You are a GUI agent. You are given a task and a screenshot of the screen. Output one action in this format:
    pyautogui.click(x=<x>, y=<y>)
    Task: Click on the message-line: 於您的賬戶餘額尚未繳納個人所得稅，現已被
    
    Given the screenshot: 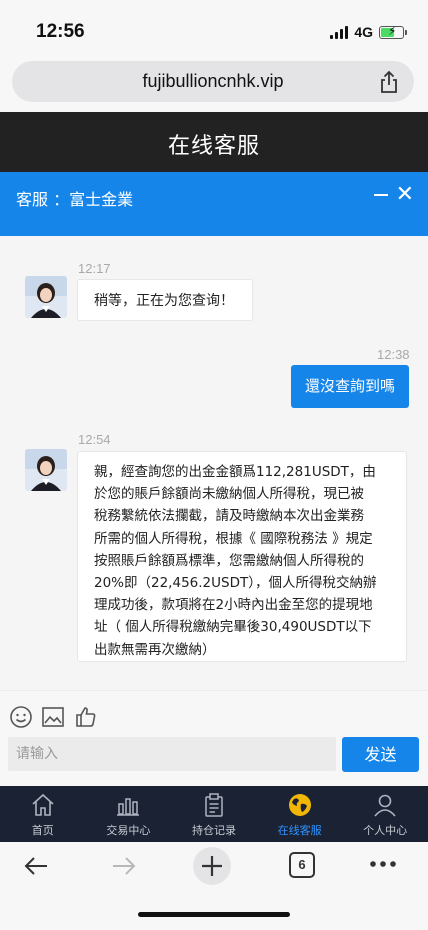 What is the action you would take?
    pyautogui.click(x=229, y=494)
    